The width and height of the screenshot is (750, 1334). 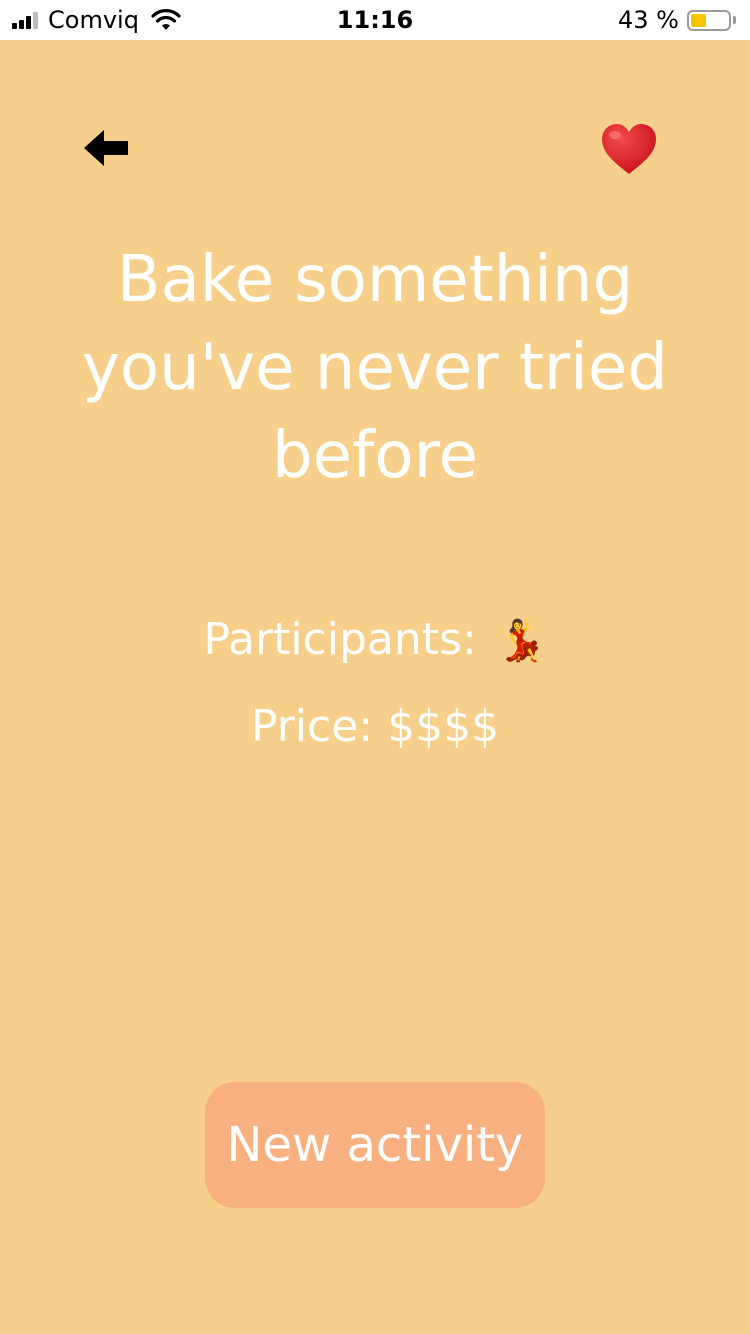 I want to click on status-bar: Comviq 11:16 43 %, so click(x=375, y=20).